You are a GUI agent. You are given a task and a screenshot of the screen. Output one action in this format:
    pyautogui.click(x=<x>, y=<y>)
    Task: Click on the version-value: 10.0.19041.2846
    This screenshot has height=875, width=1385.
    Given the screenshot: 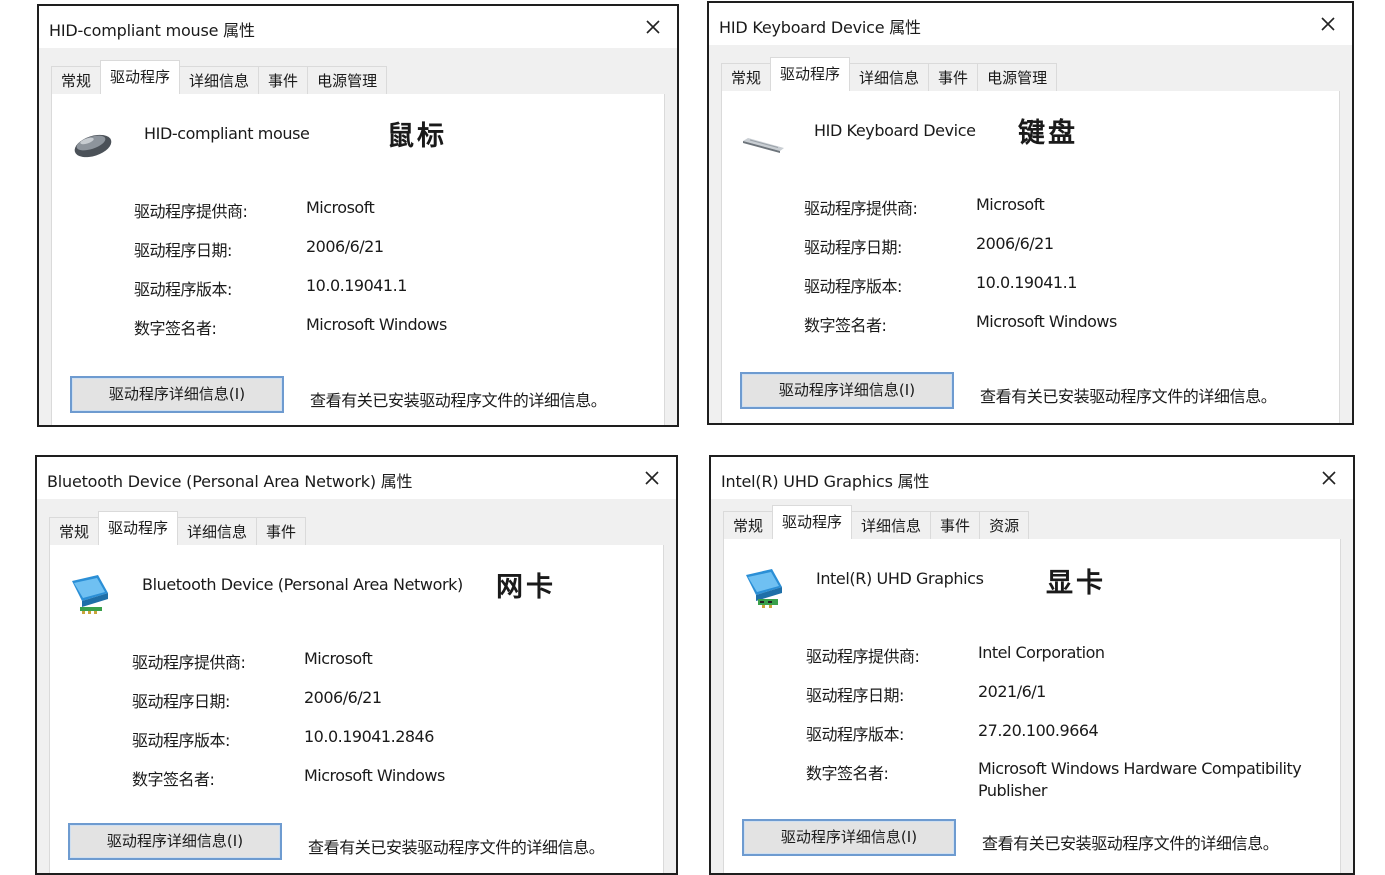 What is the action you would take?
    pyautogui.click(x=369, y=736)
    